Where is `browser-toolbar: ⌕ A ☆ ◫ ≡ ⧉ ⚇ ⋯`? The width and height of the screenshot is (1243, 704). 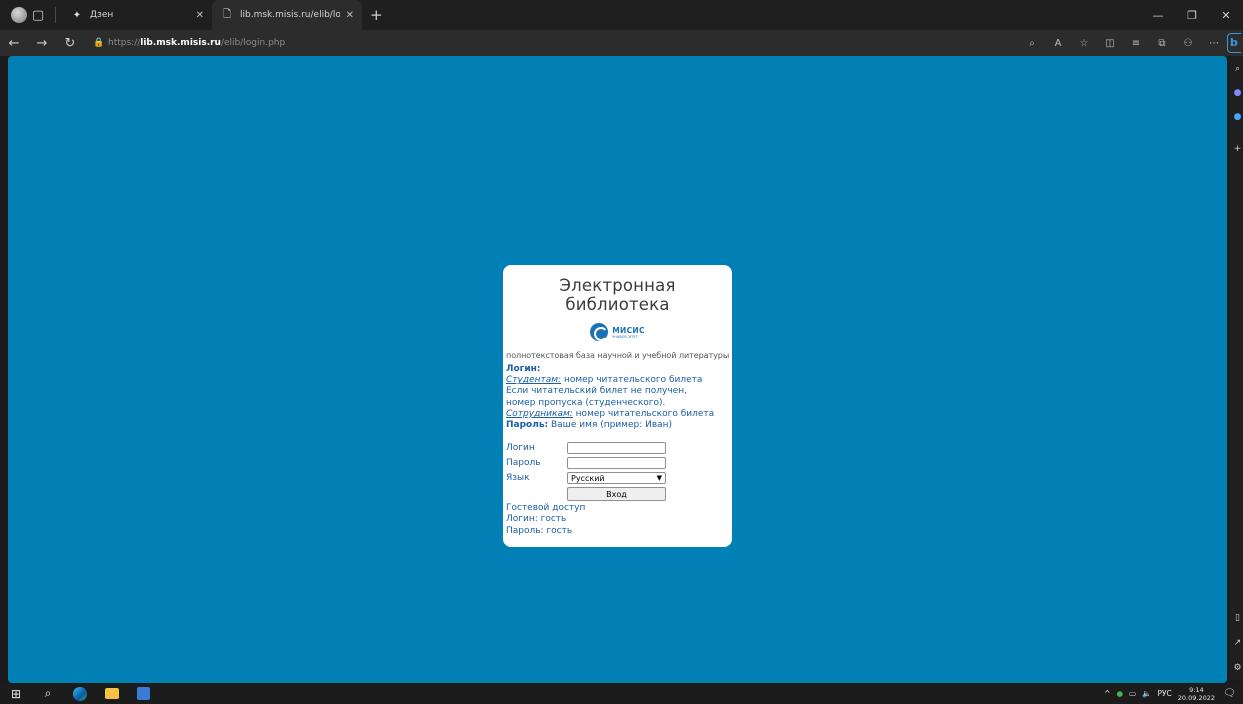 browser-toolbar: ⌕ A ☆ ◫ ≡ ⧉ ⚇ ⋯ is located at coordinates (1123, 43).